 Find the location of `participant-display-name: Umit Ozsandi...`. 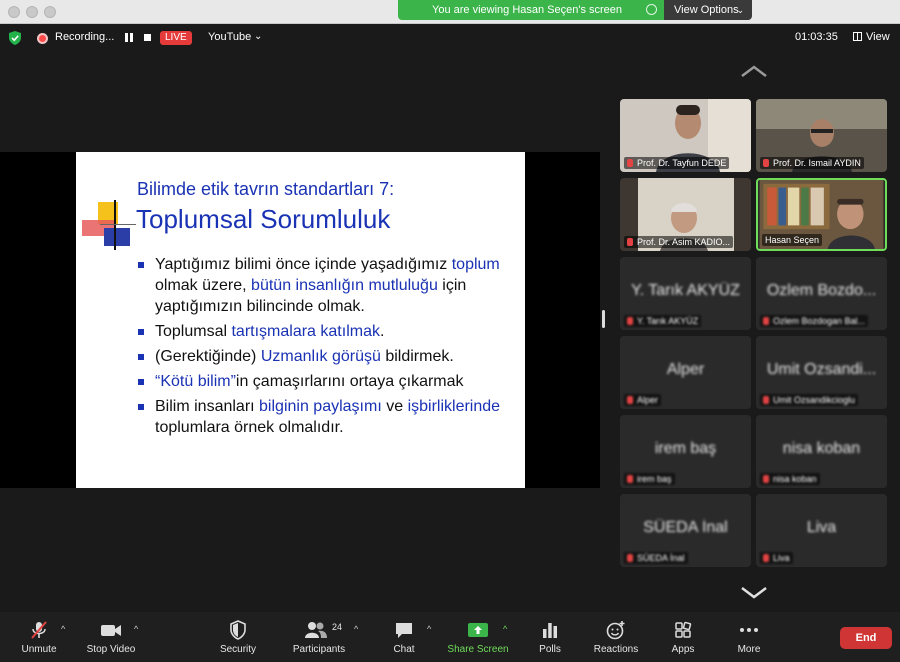

participant-display-name: Umit Ozsandi... is located at coordinates (821, 369).